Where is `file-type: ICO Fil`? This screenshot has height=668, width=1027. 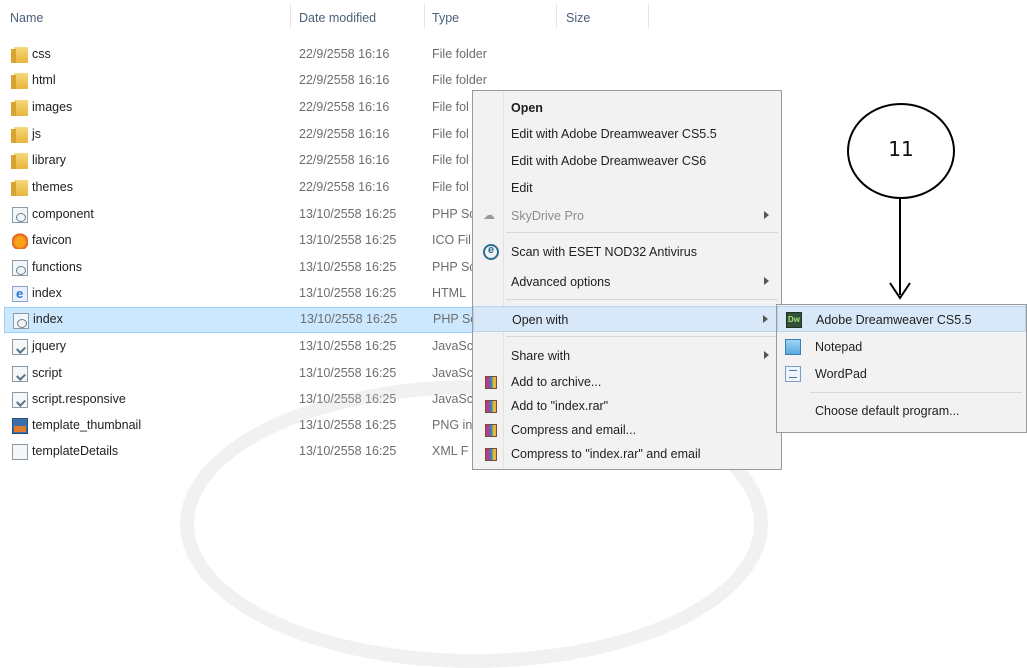
file-type: ICO Fil is located at coordinates (451, 240).